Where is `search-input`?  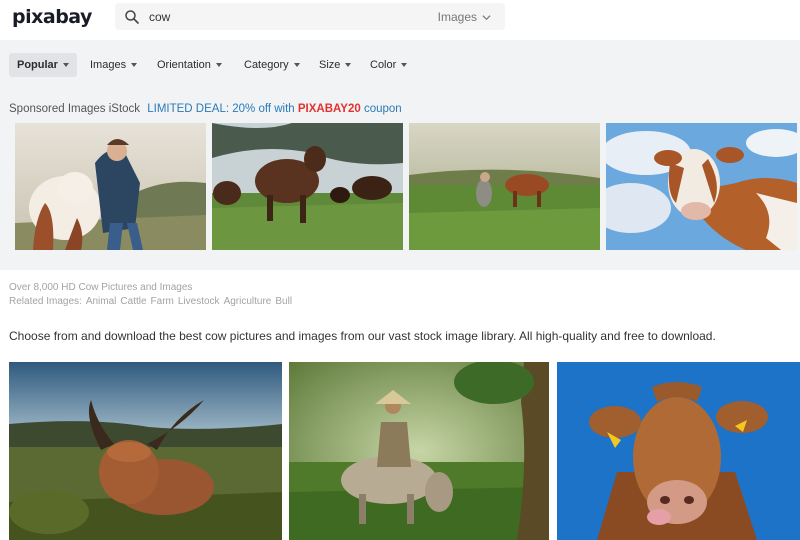
search-input is located at coordinates (279, 16).